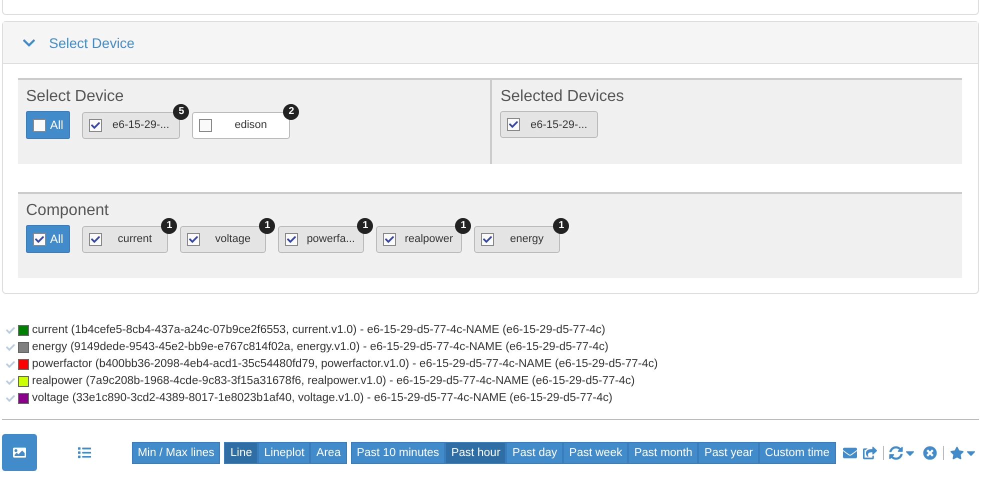  What do you see at coordinates (797, 453) in the screenshot?
I see `time-range-button: Custom time` at bounding box center [797, 453].